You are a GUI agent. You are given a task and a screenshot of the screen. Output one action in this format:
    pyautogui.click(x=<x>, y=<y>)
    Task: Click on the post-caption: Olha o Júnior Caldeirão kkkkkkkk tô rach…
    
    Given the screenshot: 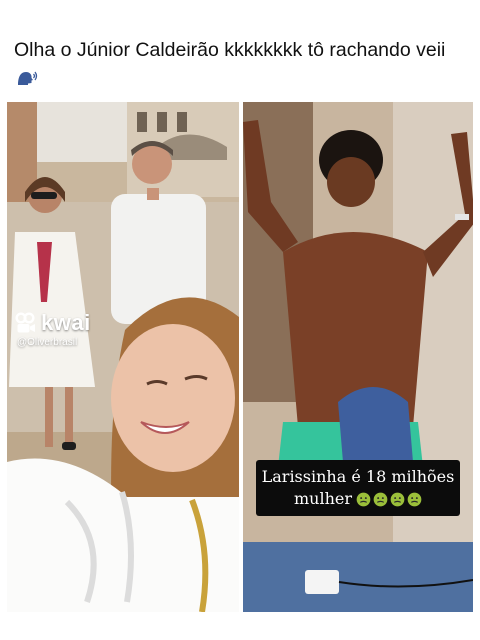 What is the action you would take?
    pyautogui.click(x=241, y=64)
    